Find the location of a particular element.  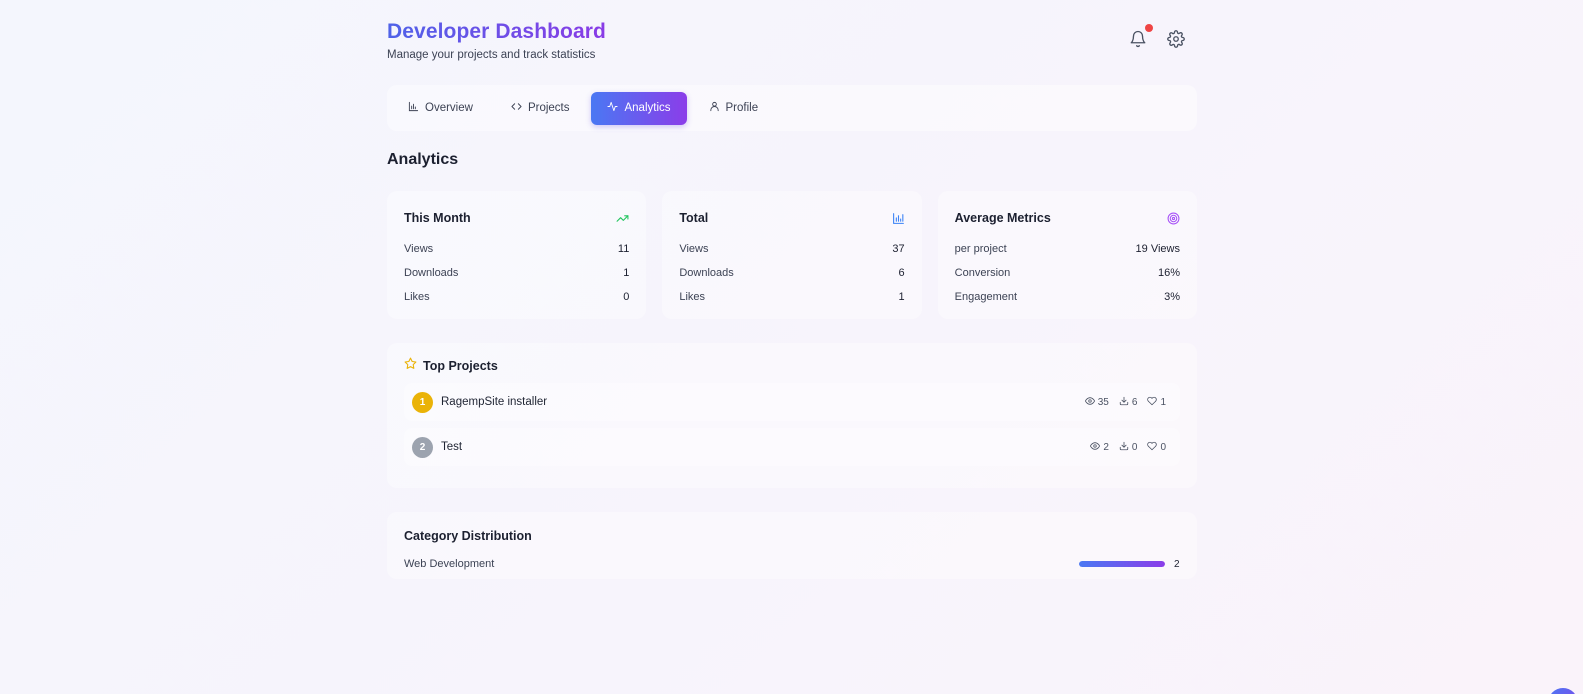

project-stats: 35 6 1 is located at coordinates (1125, 402).